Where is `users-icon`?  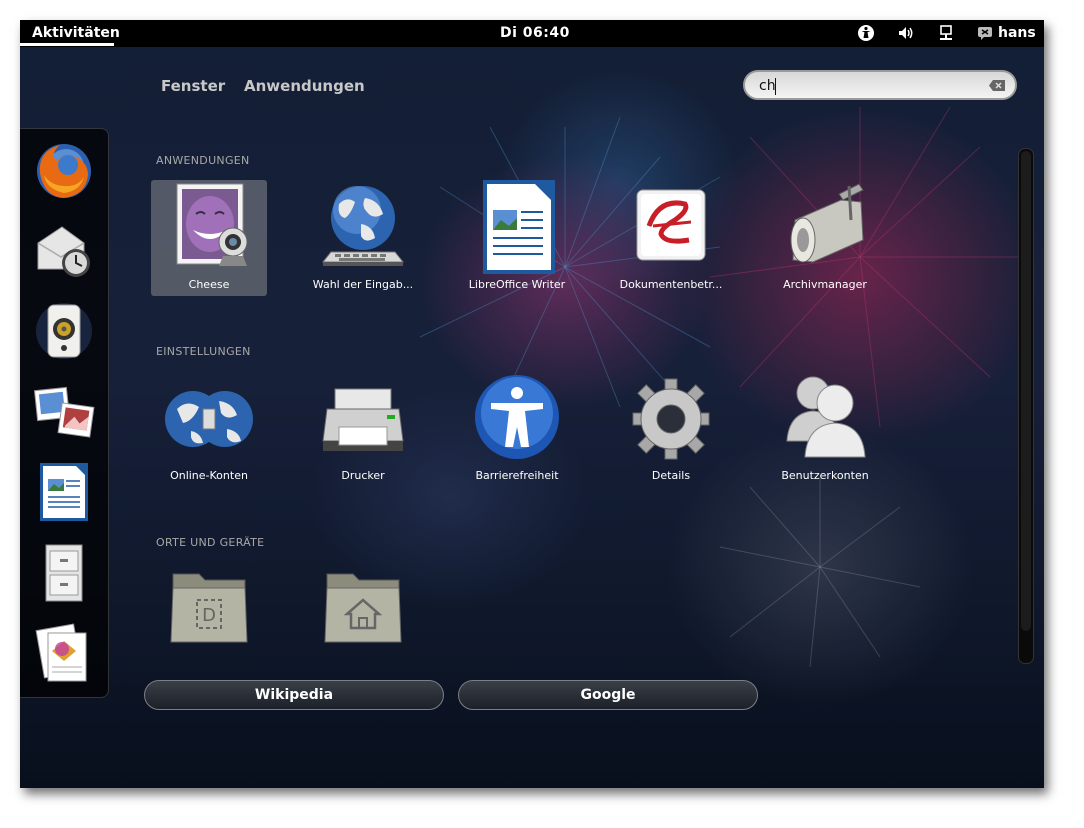
users-icon is located at coordinates (826, 417).